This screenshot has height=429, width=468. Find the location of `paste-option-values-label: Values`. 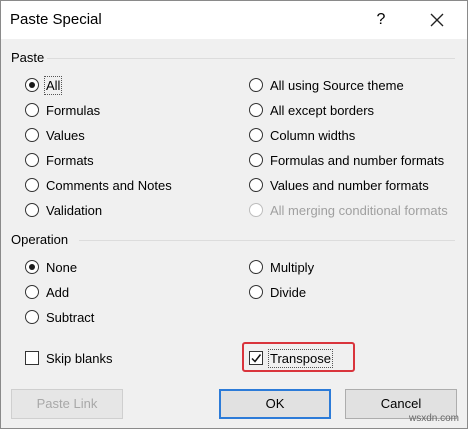

paste-option-values-label: Values is located at coordinates (65, 135).